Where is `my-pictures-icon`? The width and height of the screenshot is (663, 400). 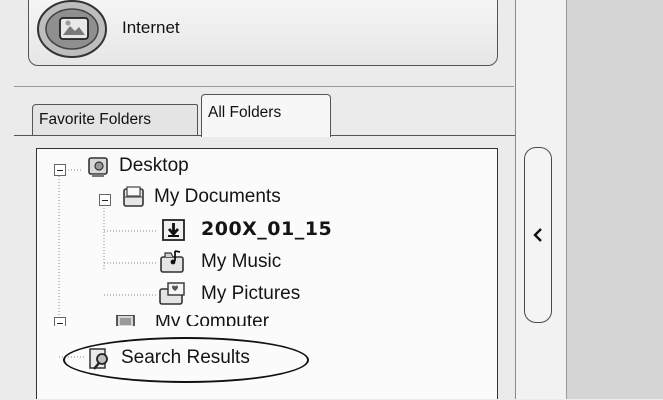
my-pictures-icon is located at coordinates (172, 293).